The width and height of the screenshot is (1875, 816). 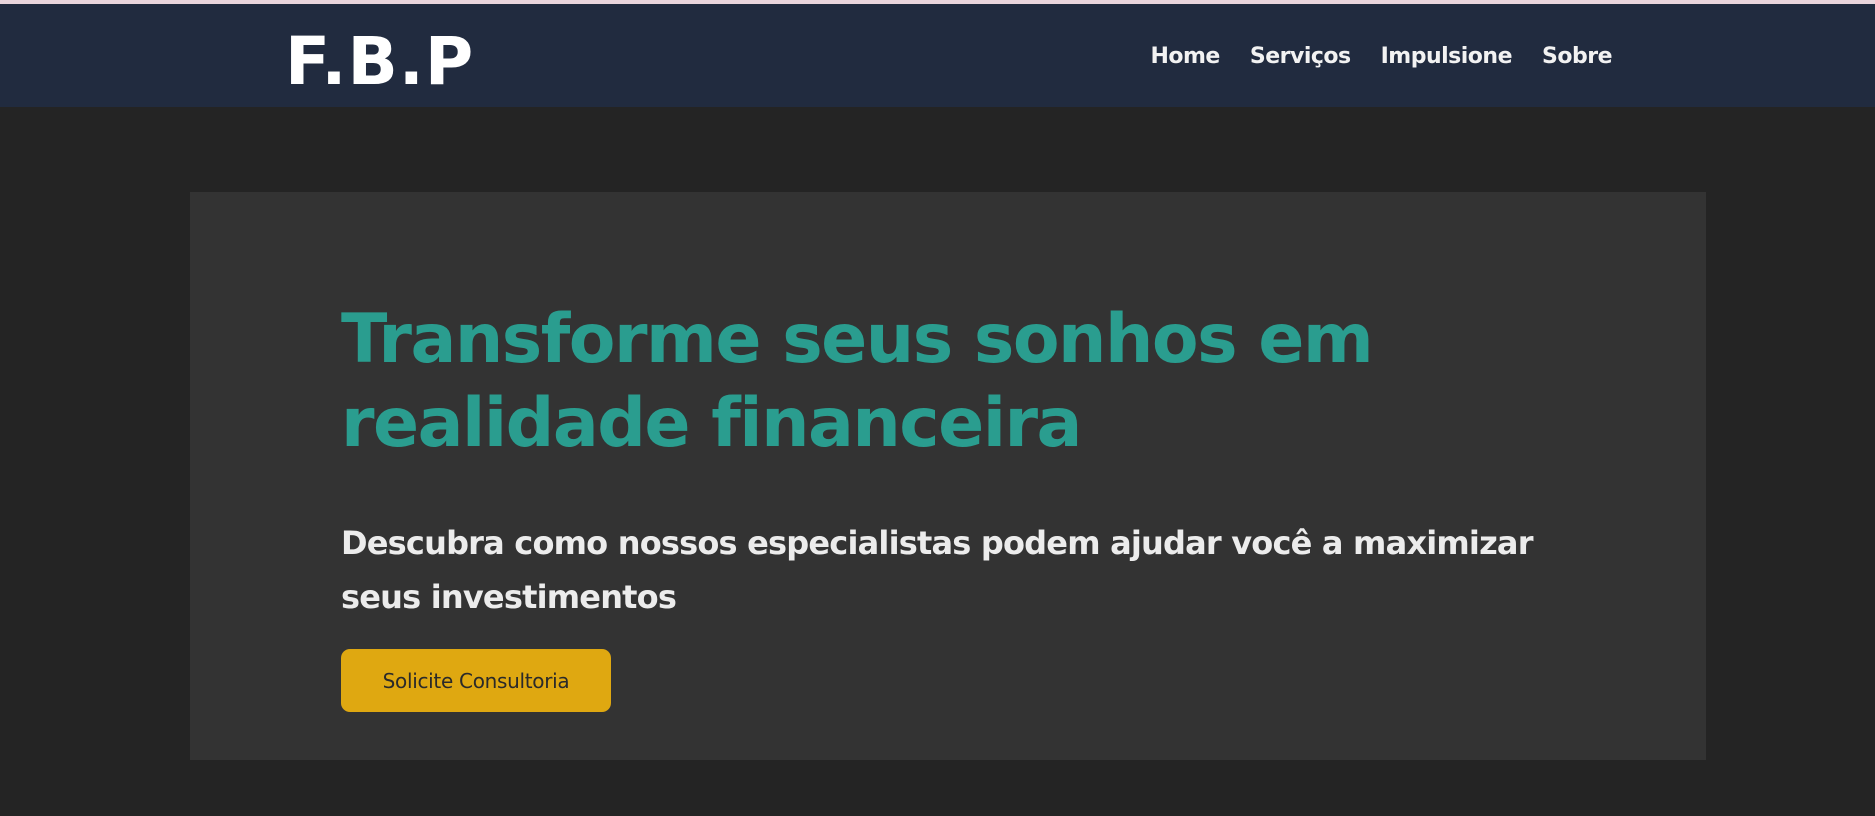 What do you see at coordinates (476, 680) in the screenshot?
I see `request-consultation-button: Solicite Consultoria` at bounding box center [476, 680].